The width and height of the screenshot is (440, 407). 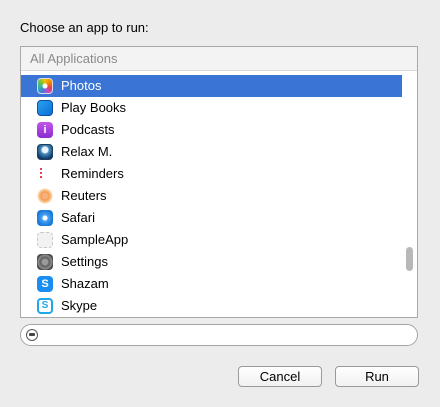 I want to click on search-input, so click(x=223, y=335).